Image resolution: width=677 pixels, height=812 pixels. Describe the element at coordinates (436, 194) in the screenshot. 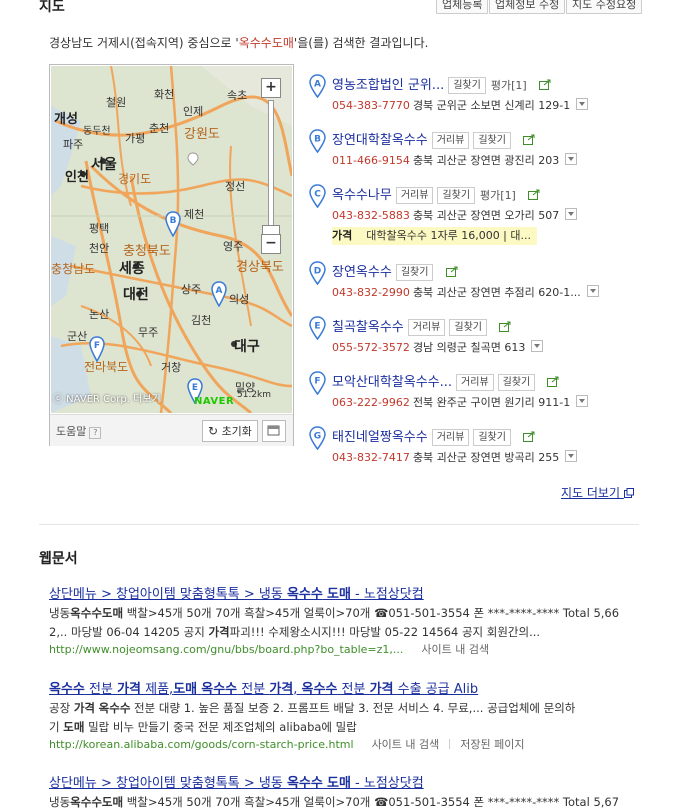

I see `result-name-row: 옥수수나무 거리뷰 길찾기 평가[1]` at that location.